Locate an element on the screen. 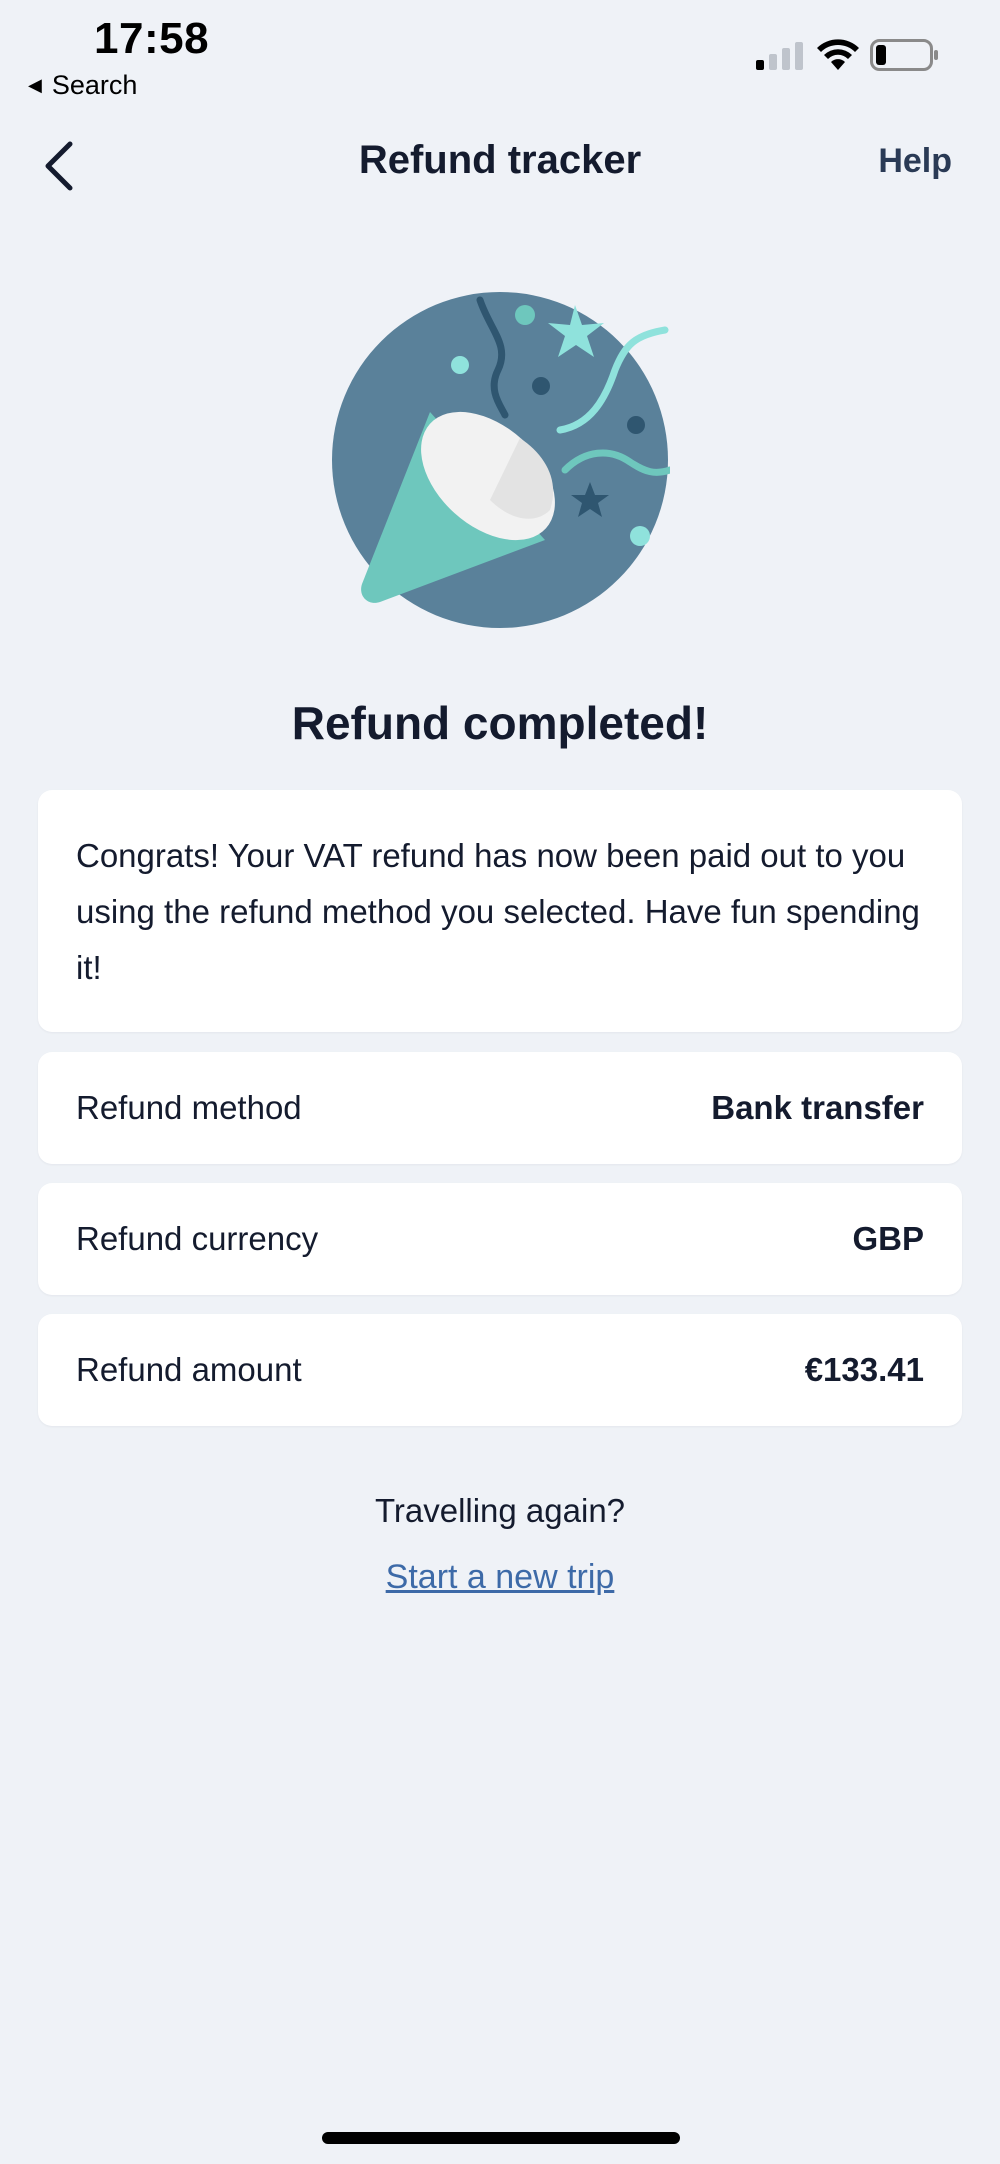 The width and height of the screenshot is (1000, 2164). start-new-trip-link-container: Start a new trip is located at coordinates (500, 1577).